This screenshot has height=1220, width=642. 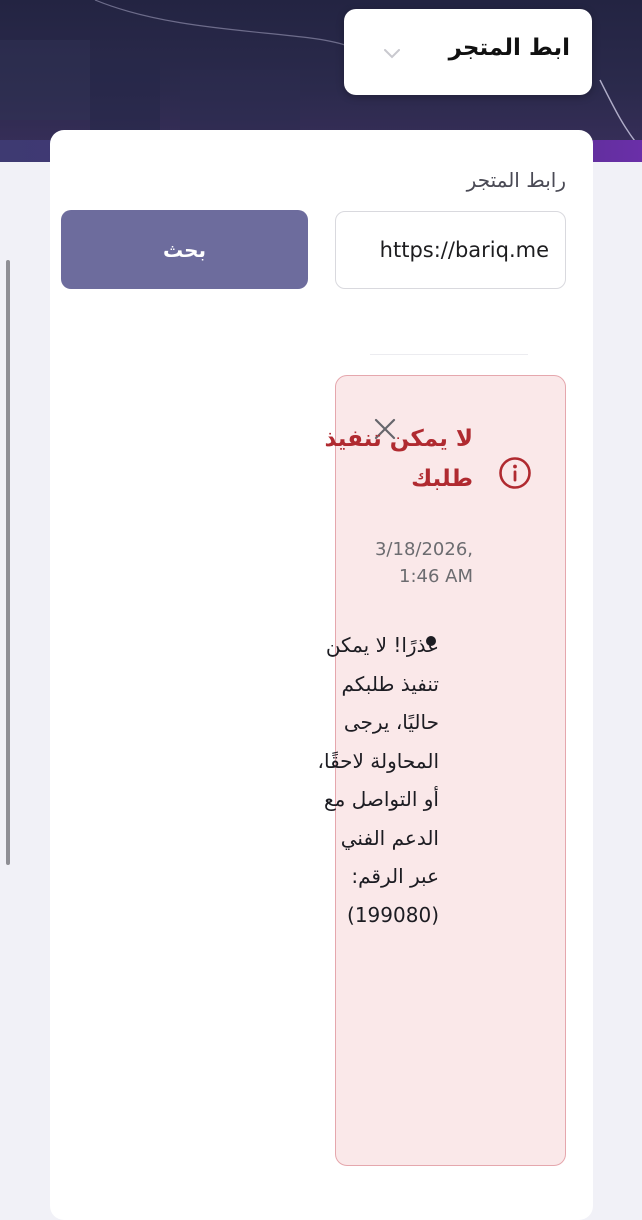 I want to click on store-url-input, so click(x=450, y=250).